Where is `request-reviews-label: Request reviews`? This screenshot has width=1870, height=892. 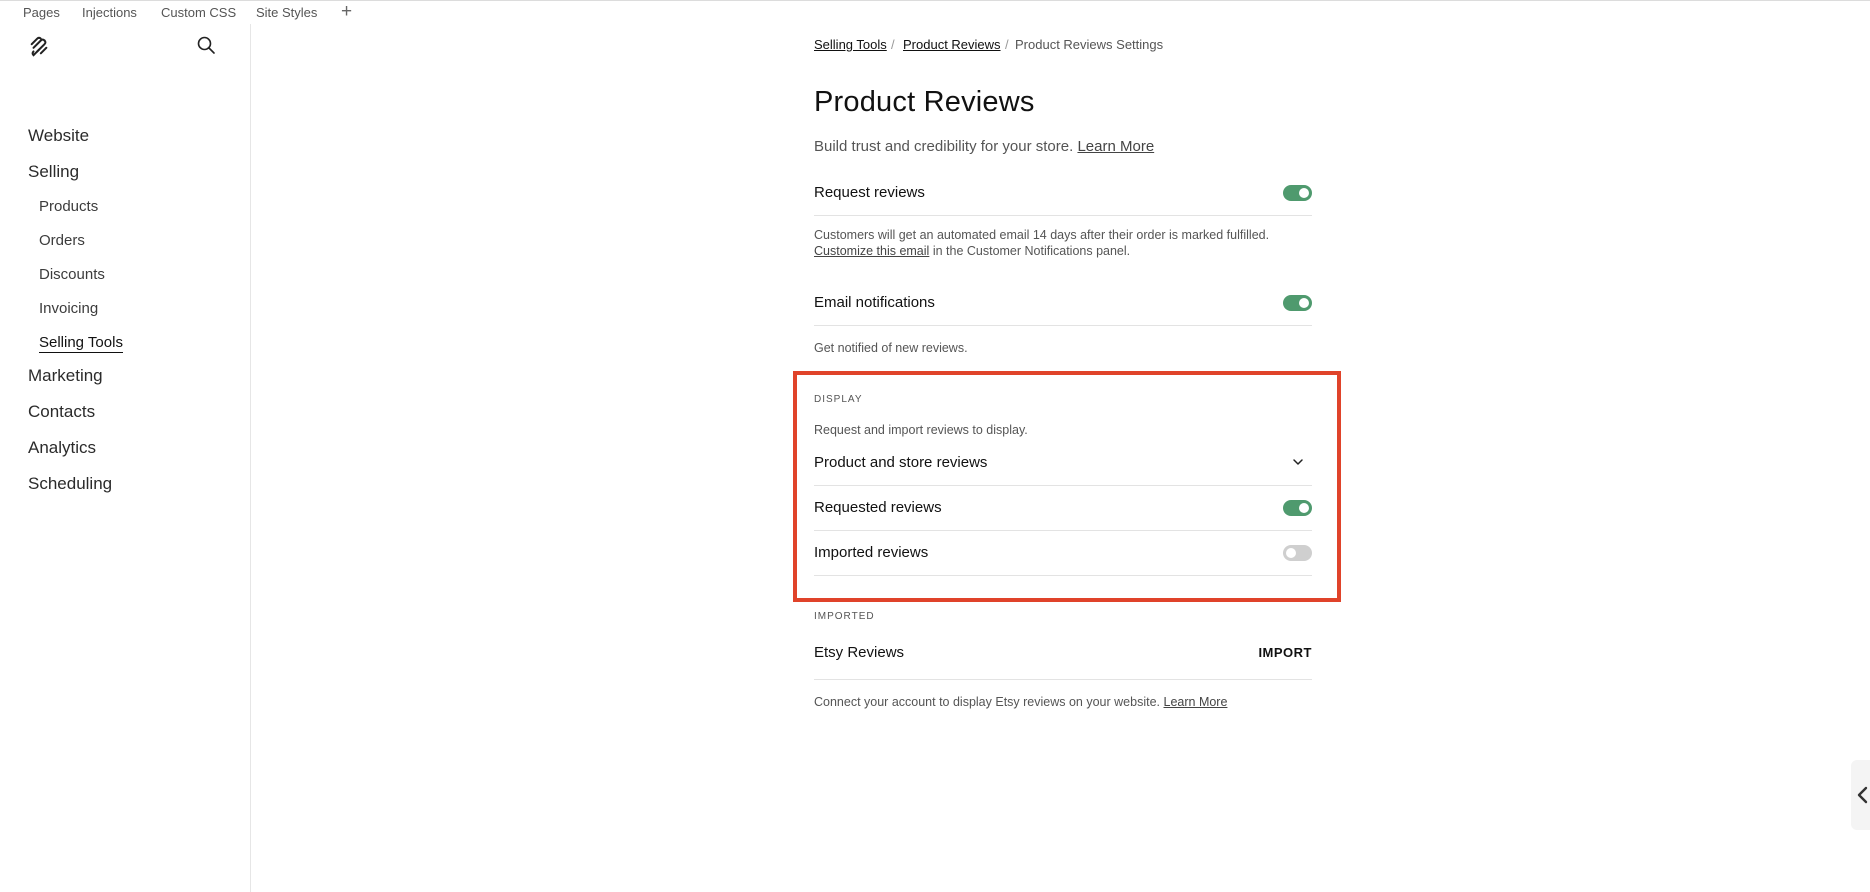
request-reviews-label: Request reviews is located at coordinates (869, 192).